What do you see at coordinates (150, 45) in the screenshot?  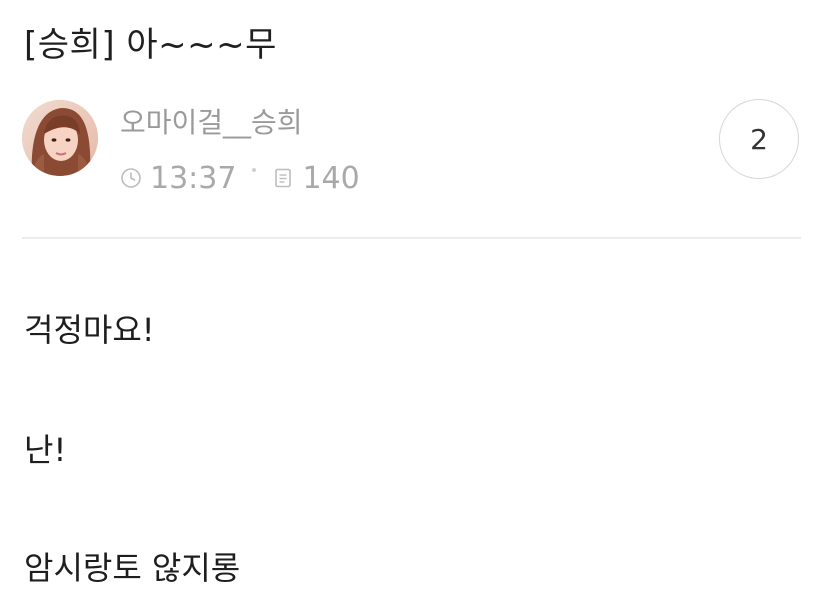 I see `post-title: [승희] 아~~~무` at bounding box center [150, 45].